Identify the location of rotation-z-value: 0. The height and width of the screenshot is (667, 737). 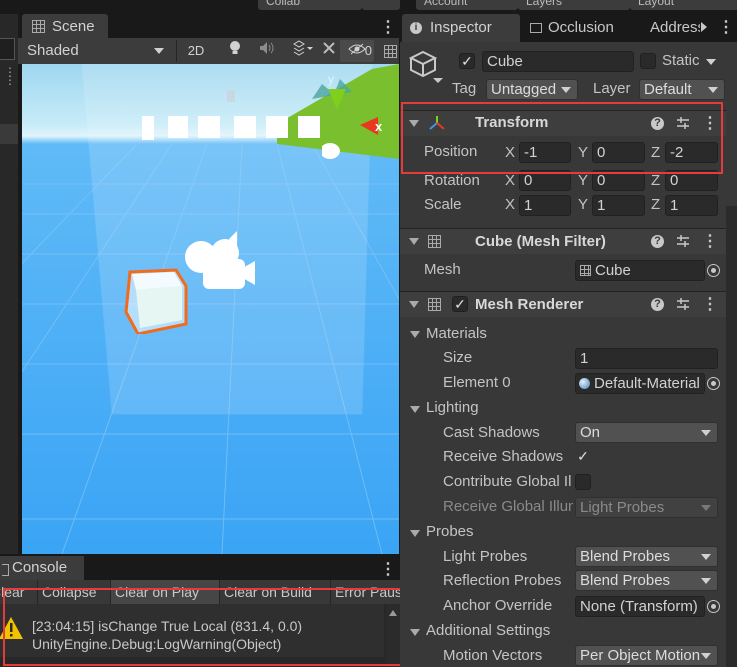
(674, 180).